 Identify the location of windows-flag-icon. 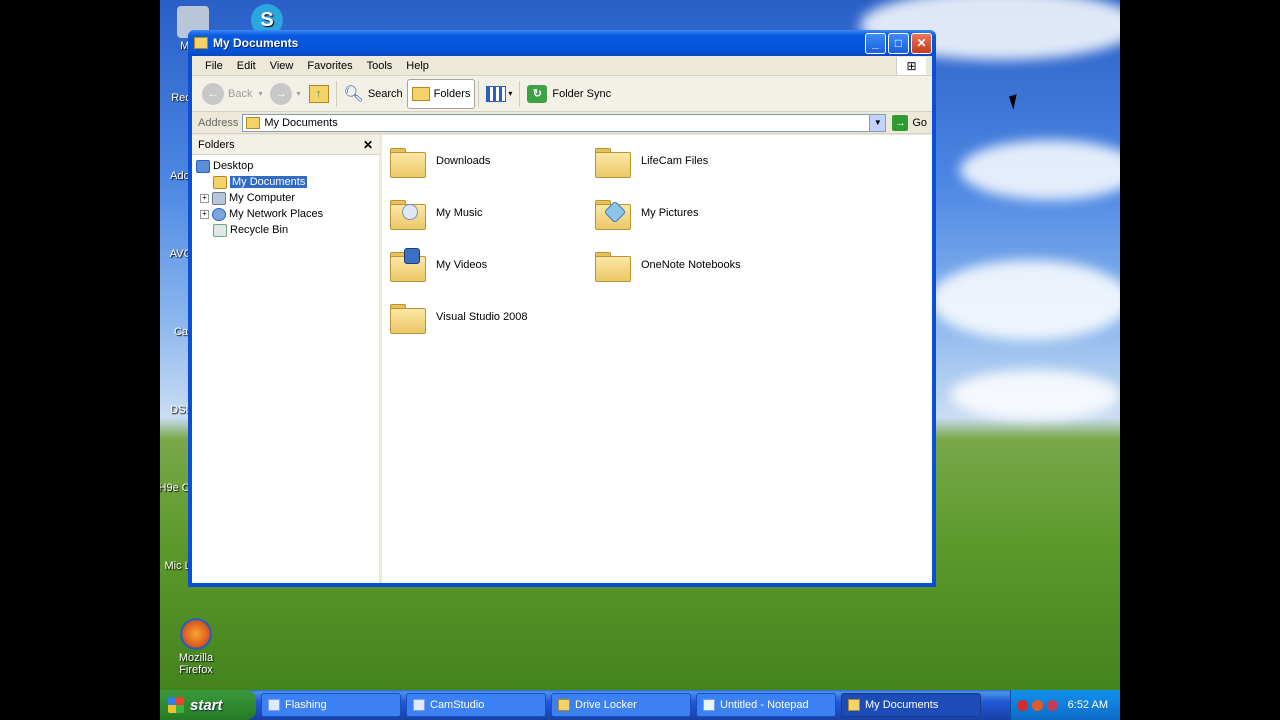
(176, 705).